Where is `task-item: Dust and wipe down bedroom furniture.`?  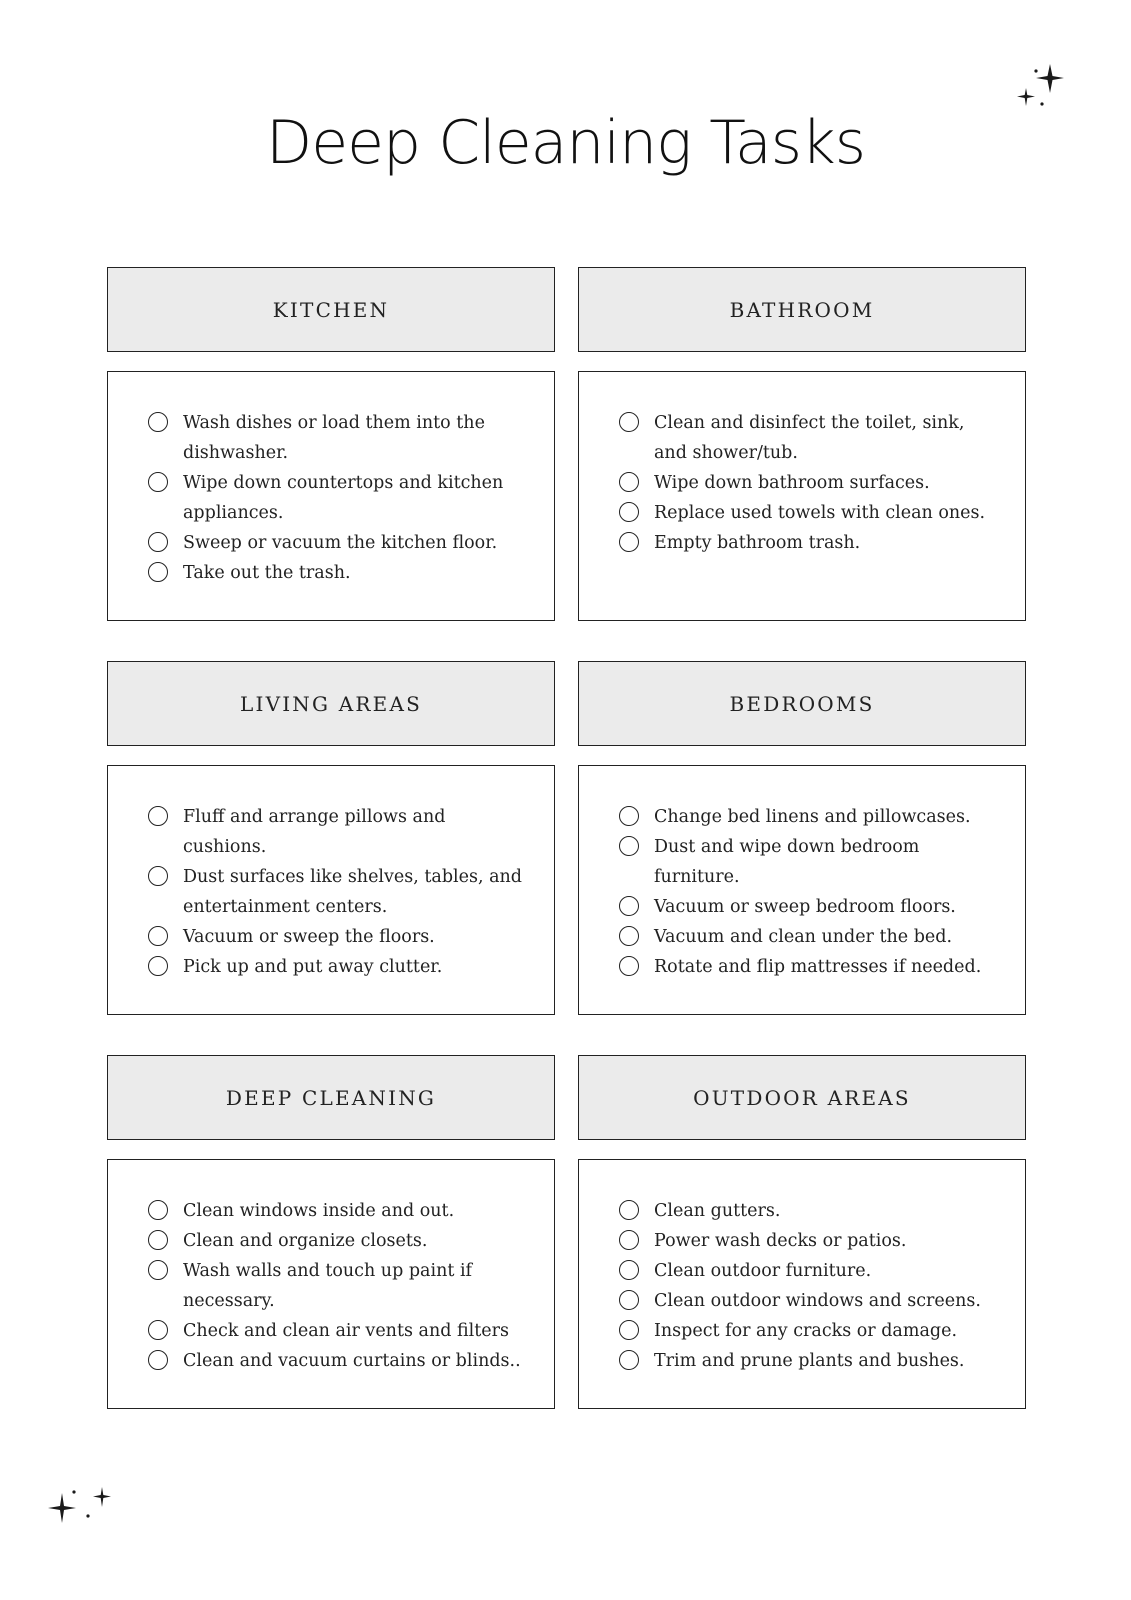 task-item: Dust and wipe down bedroom furniture. is located at coordinates (807, 862).